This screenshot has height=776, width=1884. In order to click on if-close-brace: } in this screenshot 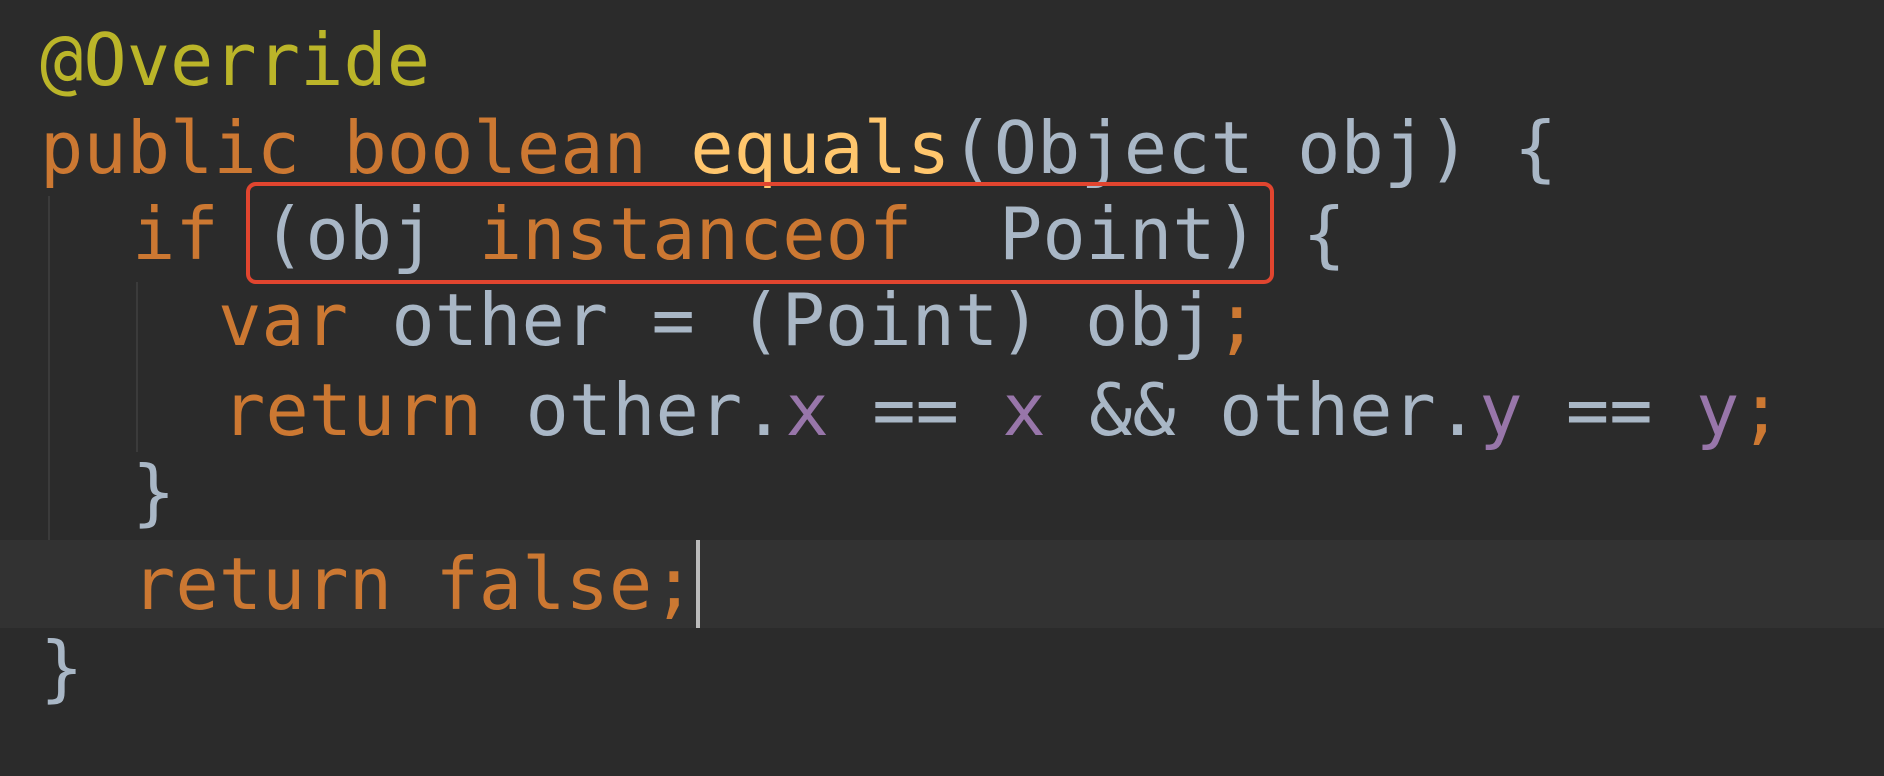, I will do `click(154, 492)`.